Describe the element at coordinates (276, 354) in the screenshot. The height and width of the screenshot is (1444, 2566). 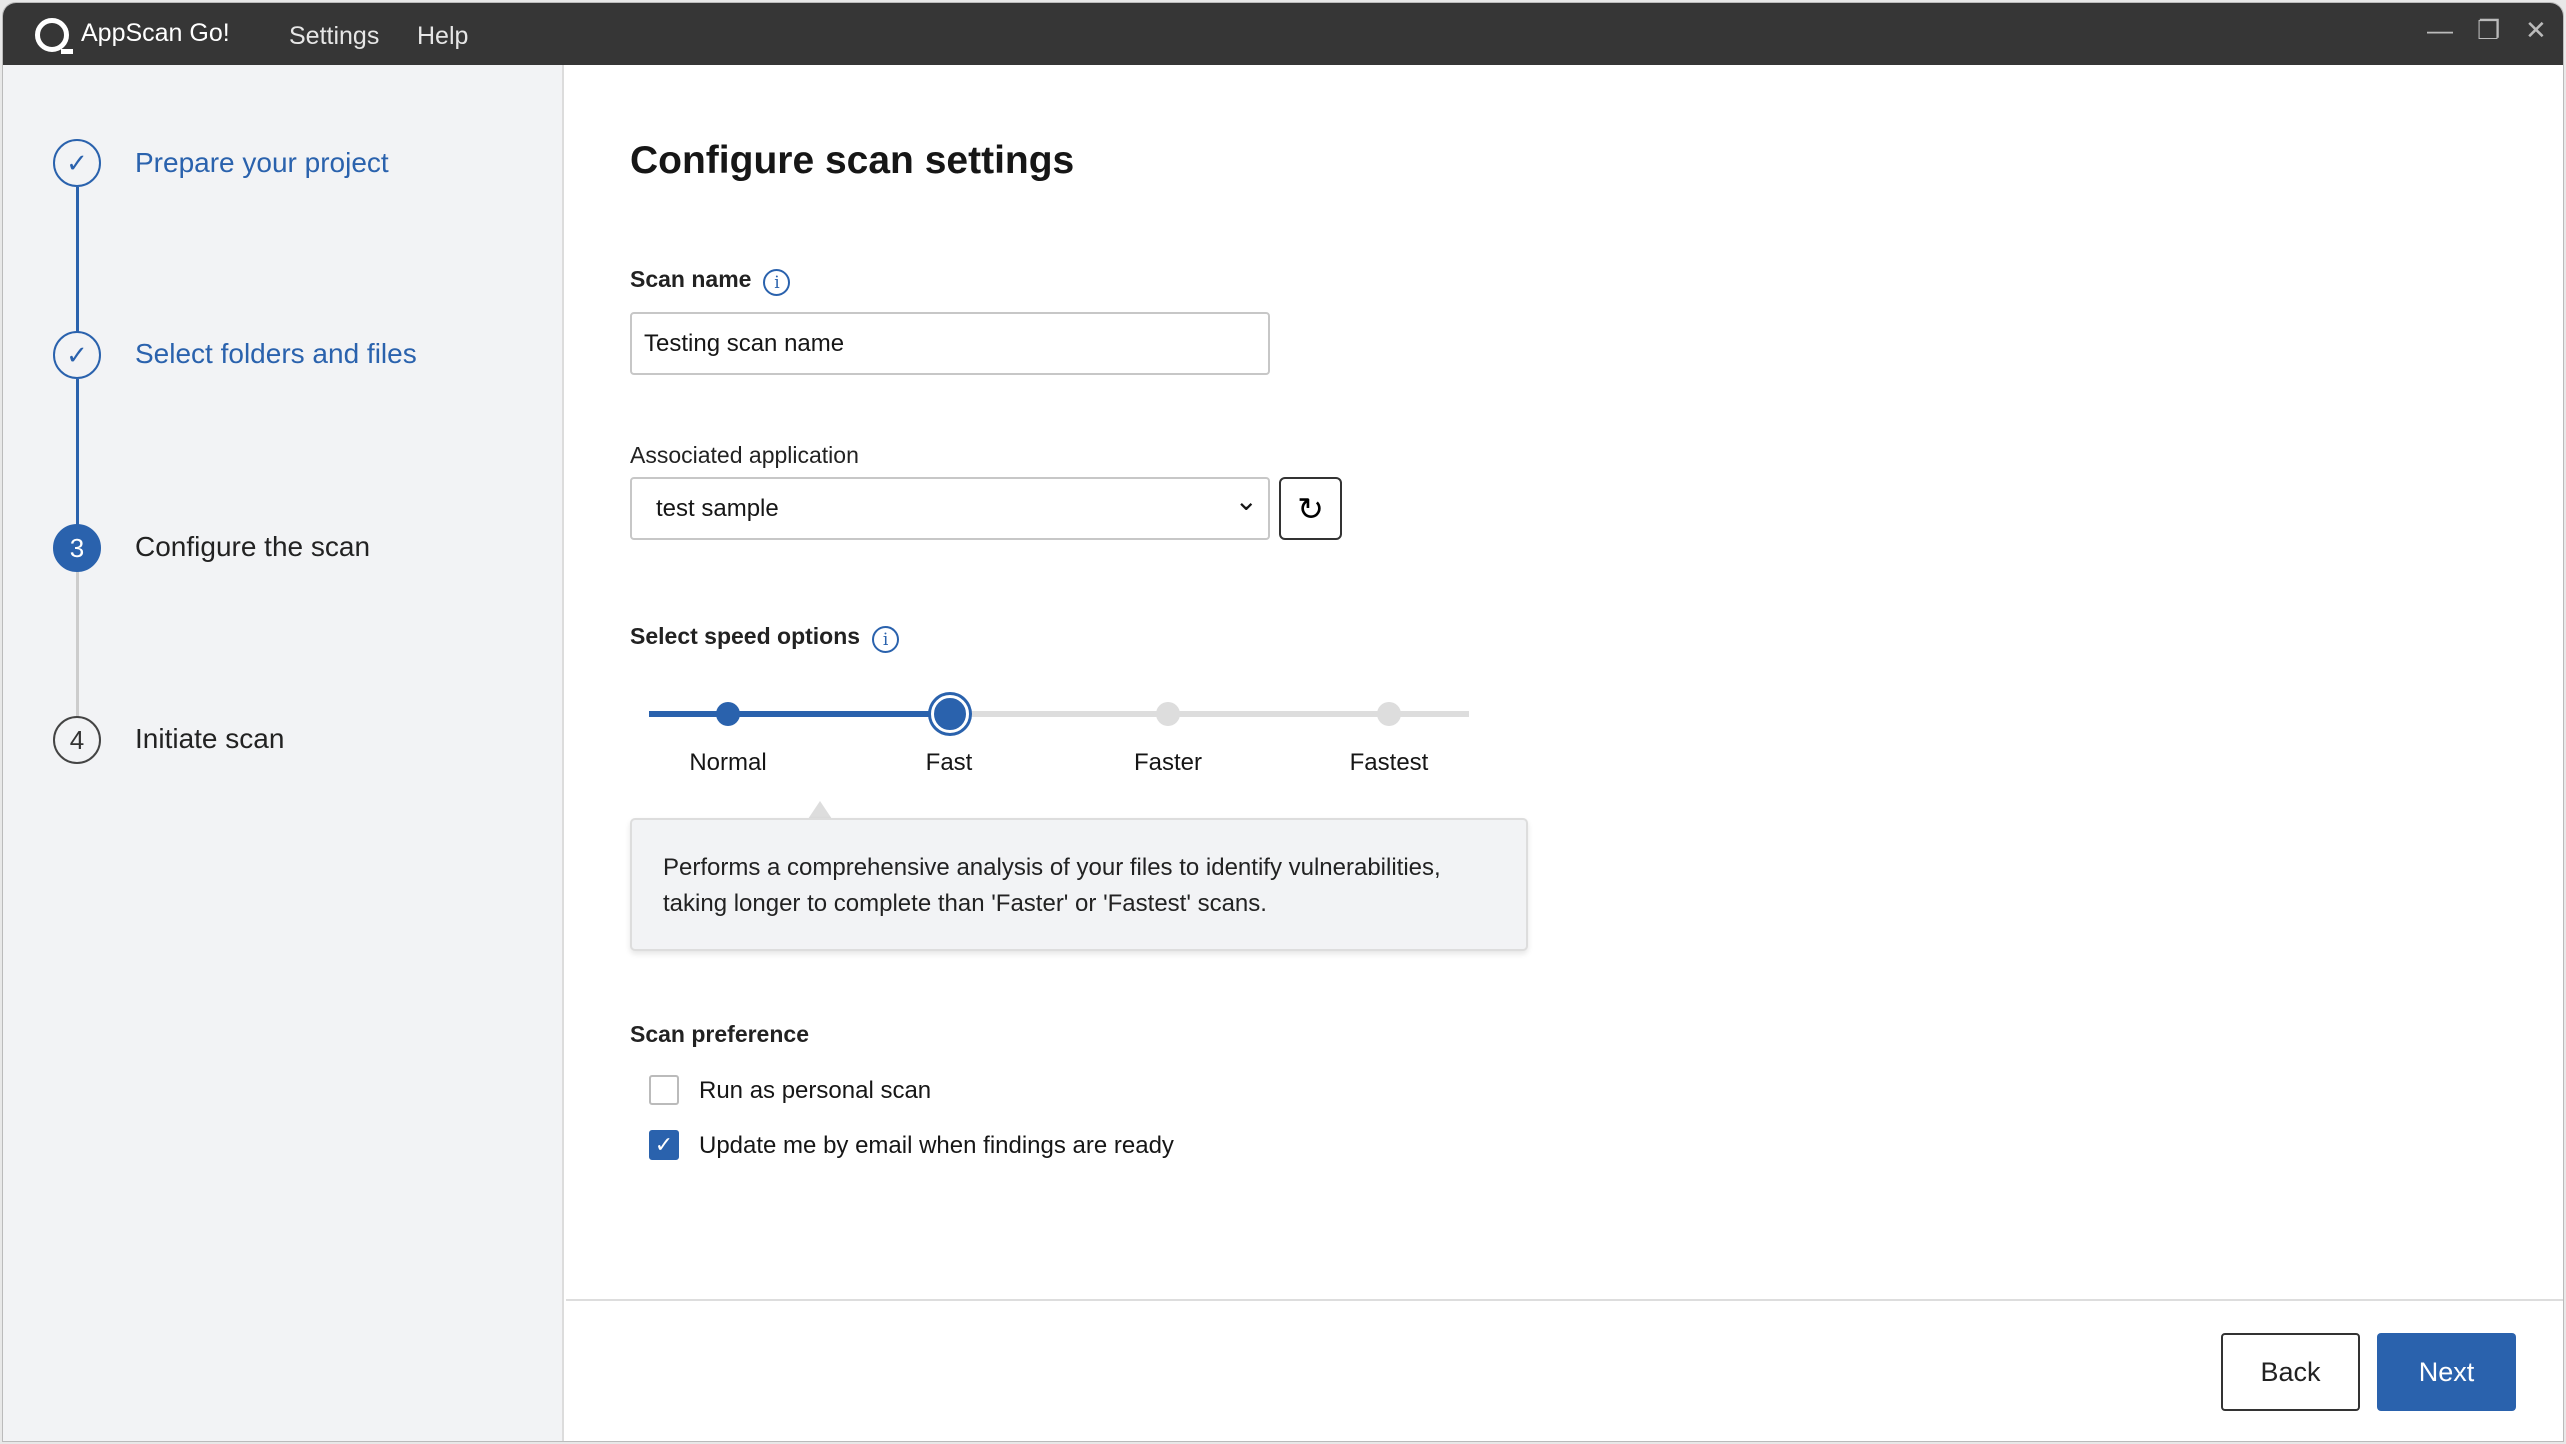
I see `step-select-folders: Select folders and files` at that location.